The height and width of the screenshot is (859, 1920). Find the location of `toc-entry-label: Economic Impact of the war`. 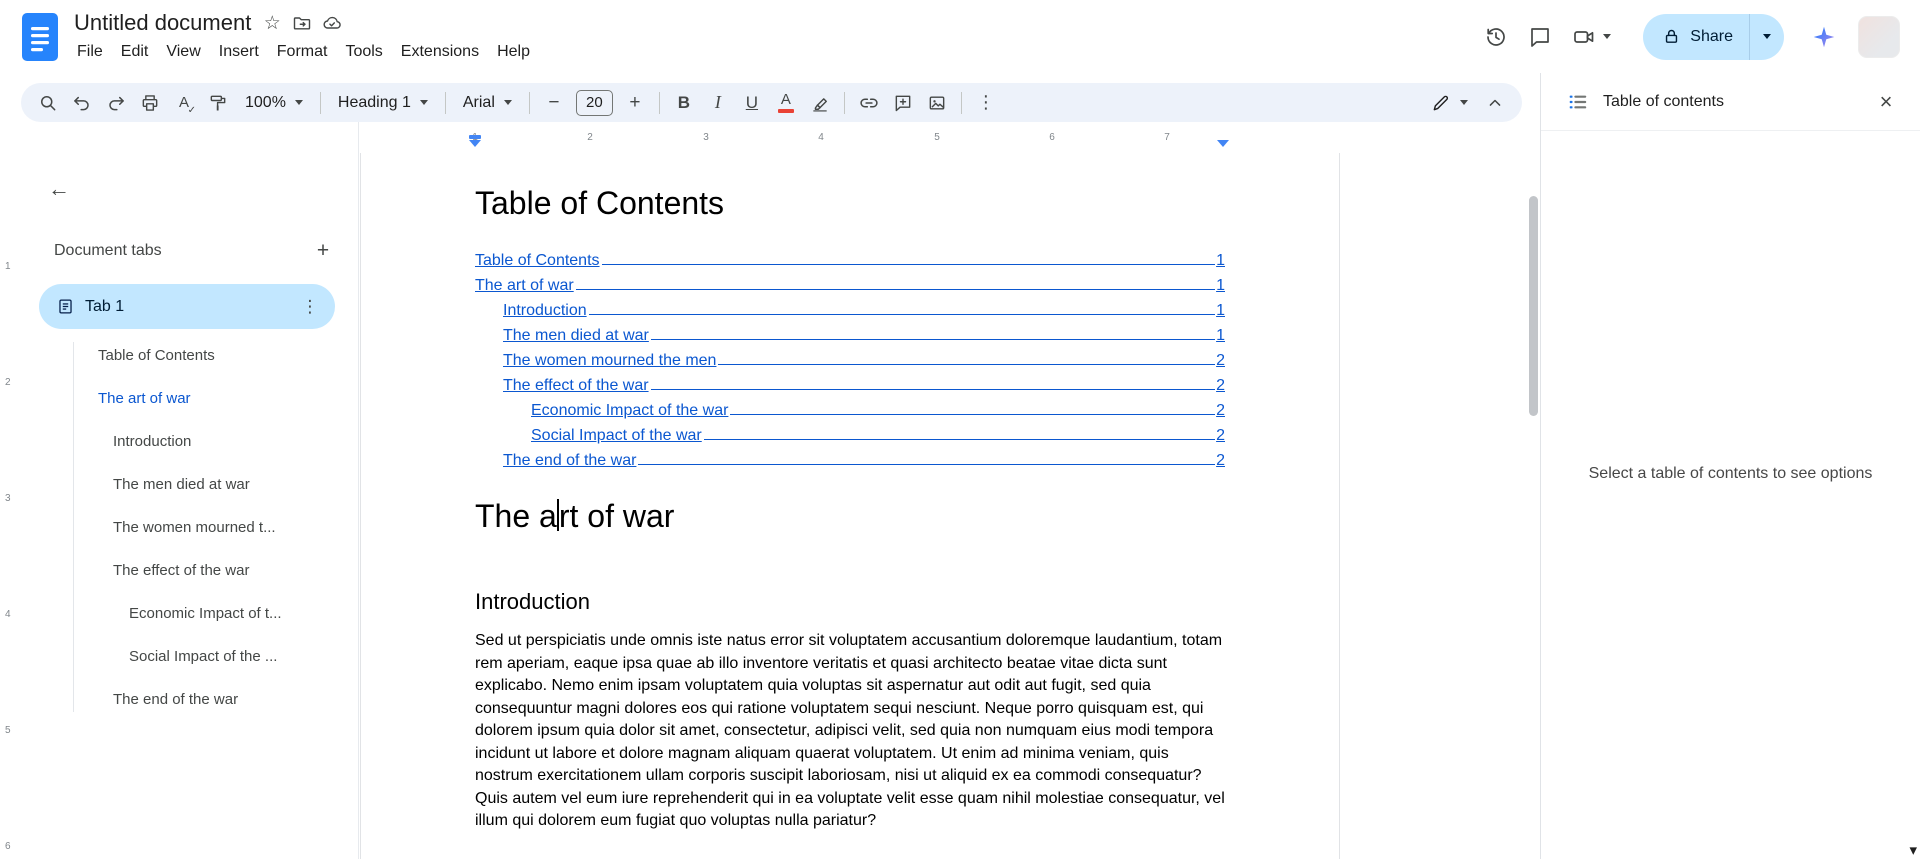

toc-entry-label: Economic Impact of the war is located at coordinates (629, 411).